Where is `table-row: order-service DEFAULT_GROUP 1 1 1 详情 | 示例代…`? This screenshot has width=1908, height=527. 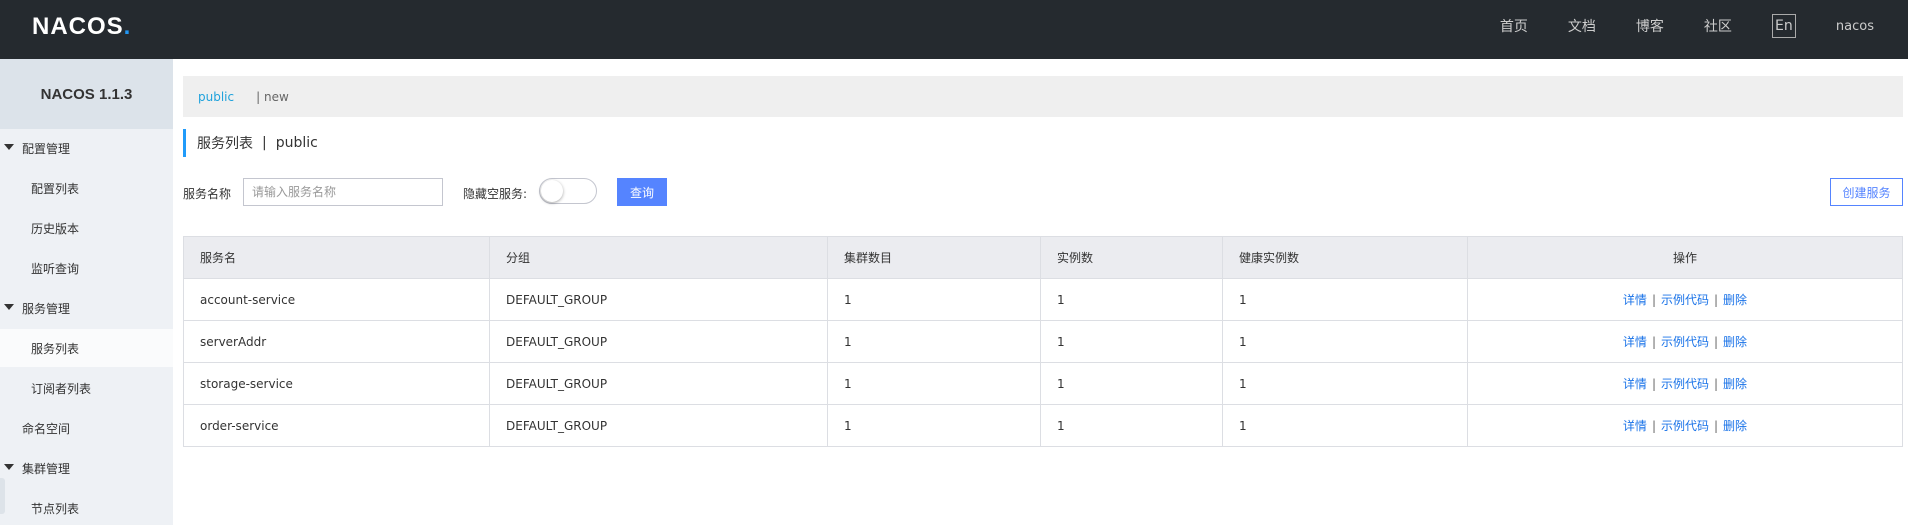
table-row: order-service DEFAULT_GROUP 1 1 1 详情 | 示例代… is located at coordinates (1043, 425).